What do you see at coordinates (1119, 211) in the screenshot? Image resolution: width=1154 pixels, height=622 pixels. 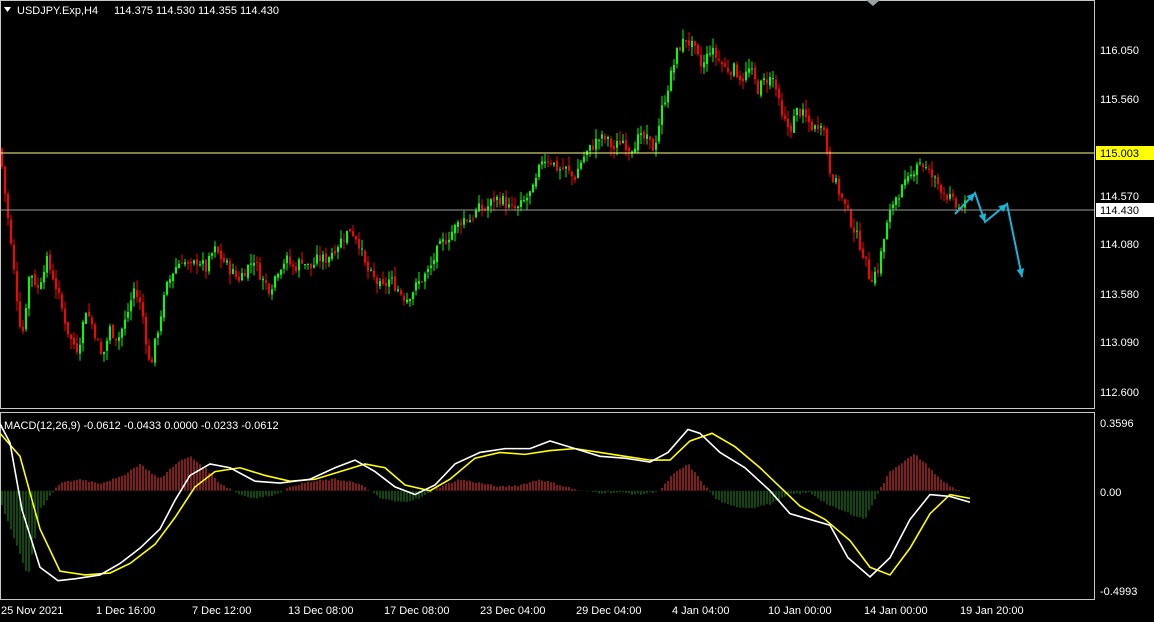 I see `last-price-label: 114.430` at bounding box center [1119, 211].